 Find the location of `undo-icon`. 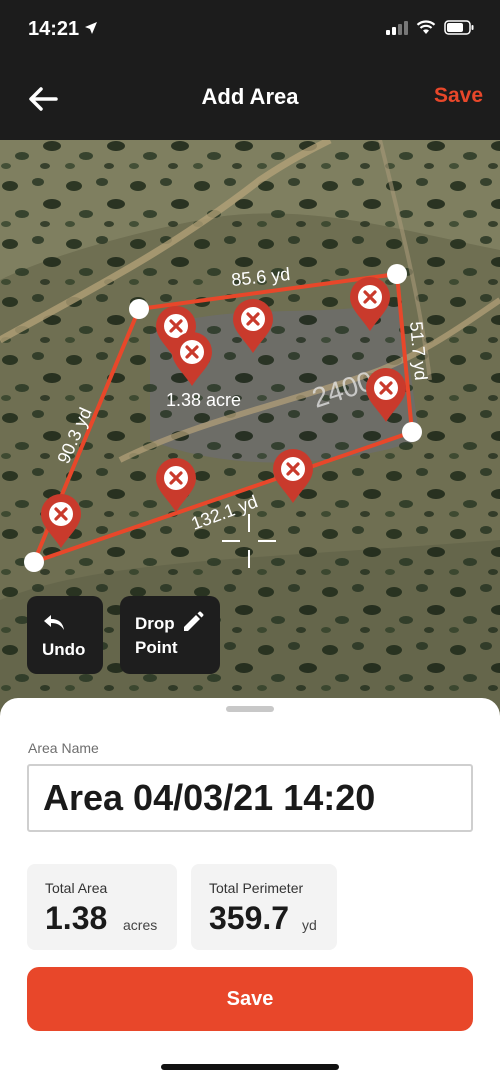

undo-icon is located at coordinates (54, 622).